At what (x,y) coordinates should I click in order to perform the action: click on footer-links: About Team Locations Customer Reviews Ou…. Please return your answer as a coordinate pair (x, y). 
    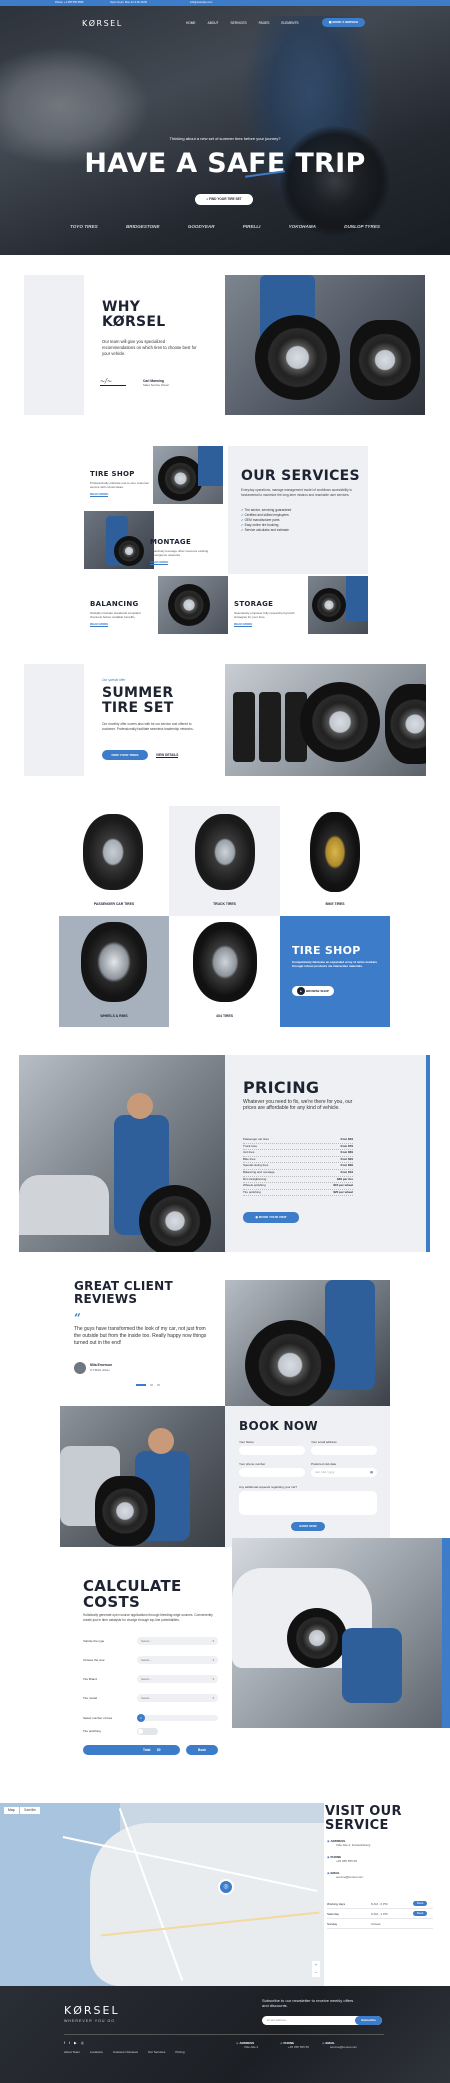
    Looking at the image, I should click on (124, 2052).